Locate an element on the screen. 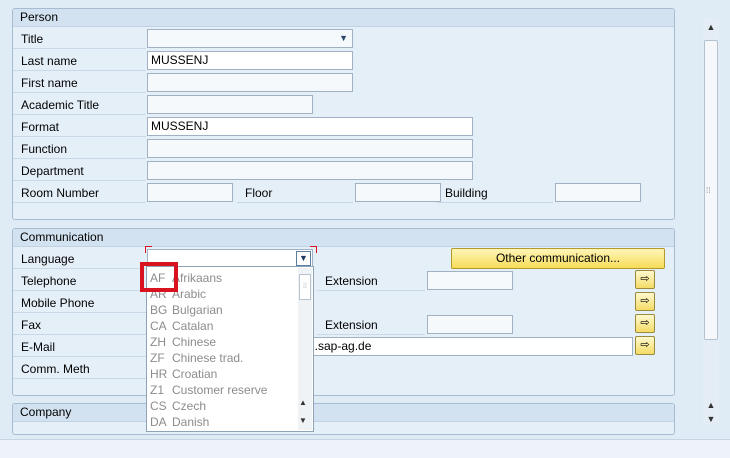  language-option: BG Bulgarian is located at coordinates (222, 310).